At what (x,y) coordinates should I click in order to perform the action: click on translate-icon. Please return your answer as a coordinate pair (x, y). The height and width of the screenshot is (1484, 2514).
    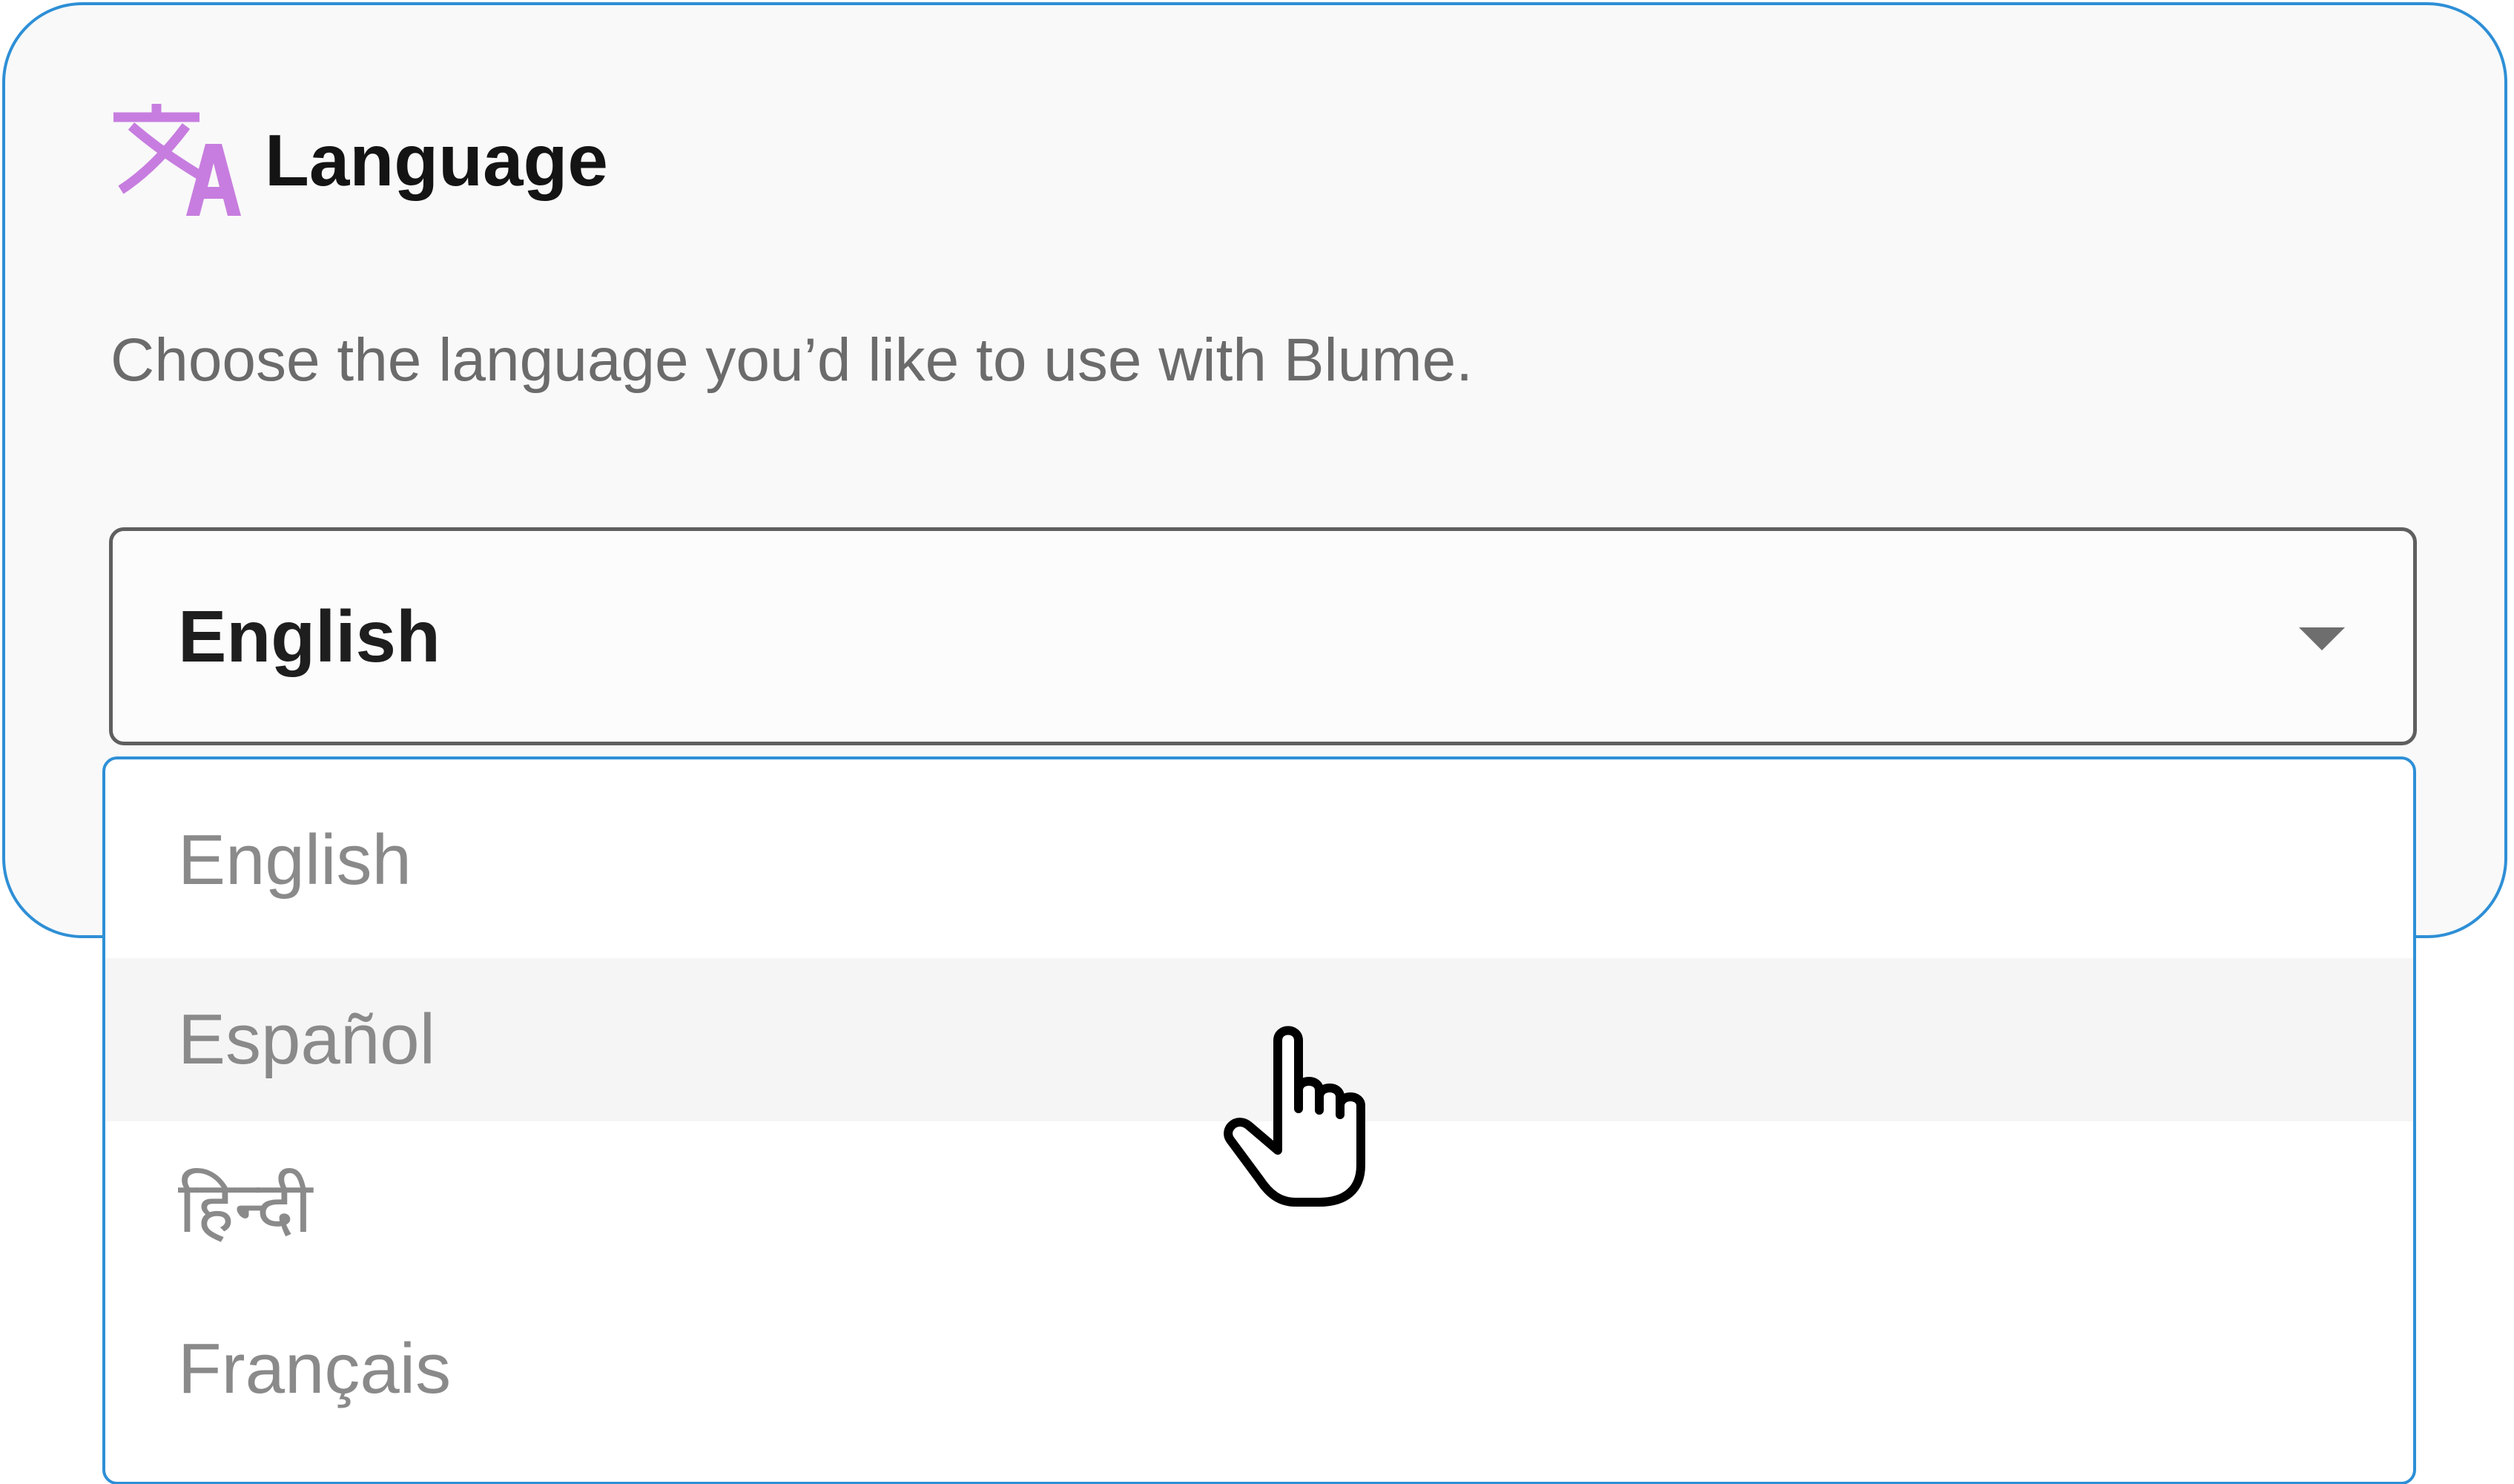
    Looking at the image, I should click on (177, 160).